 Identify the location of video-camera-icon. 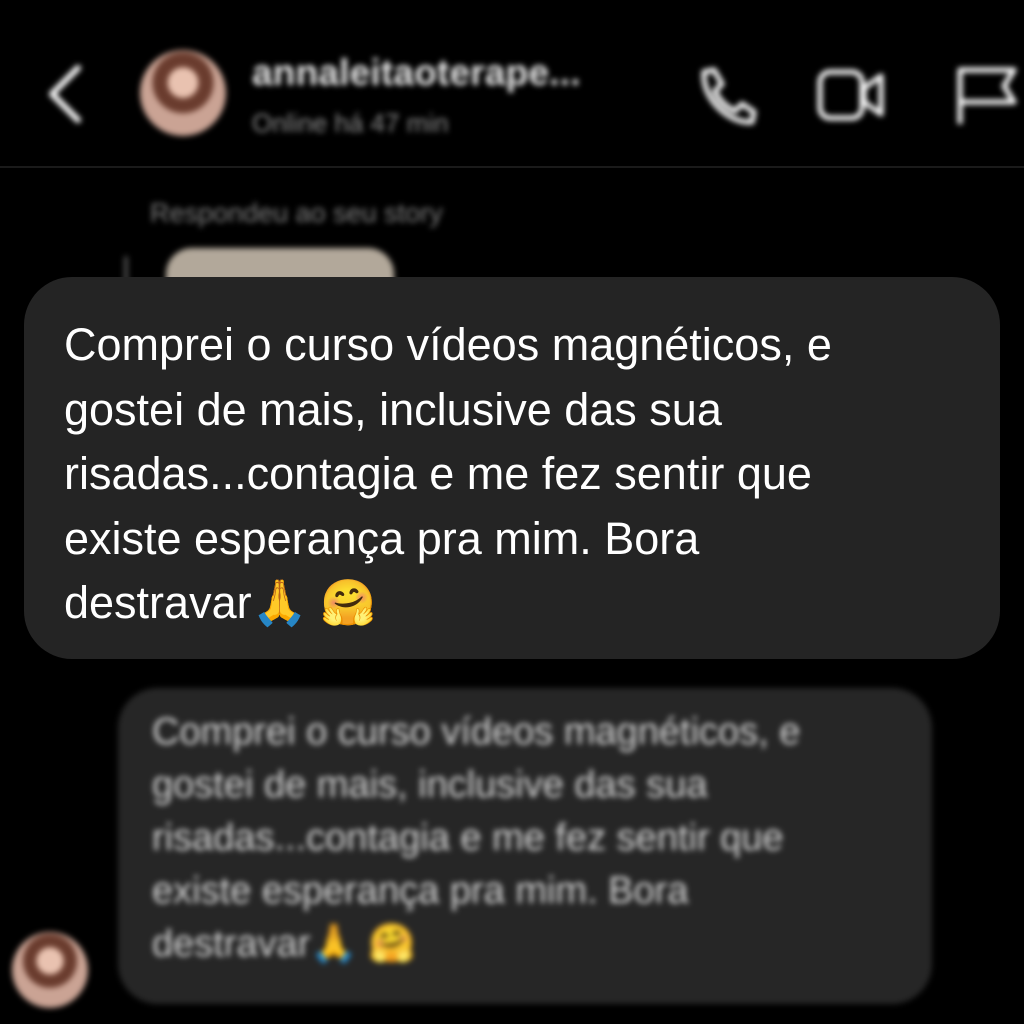
(850, 95).